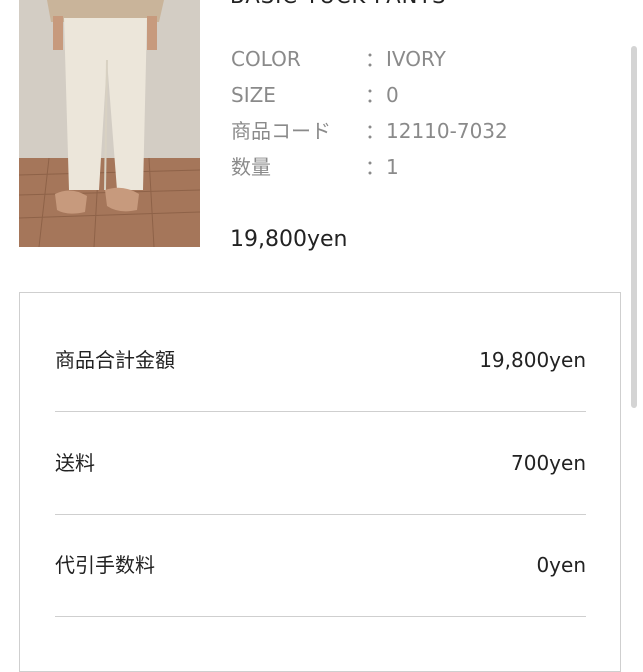 The image size is (643, 672). Describe the element at coordinates (561, 565) in the screenshot. I see `cod-fee-value: 0yen` at that location.